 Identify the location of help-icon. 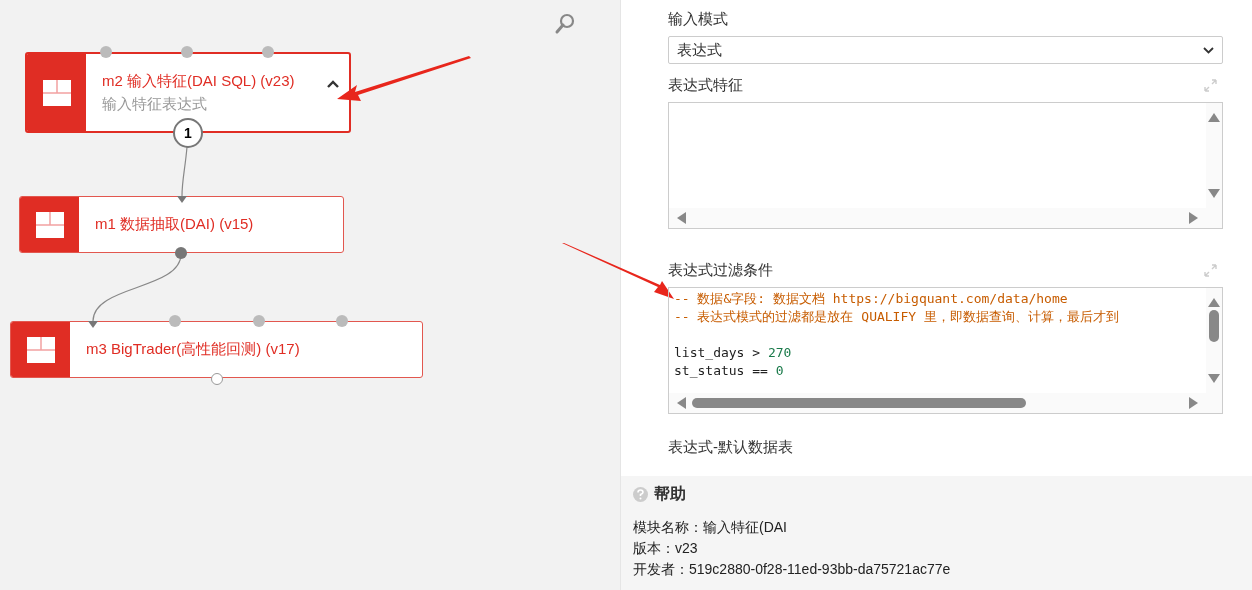
(640, 494).